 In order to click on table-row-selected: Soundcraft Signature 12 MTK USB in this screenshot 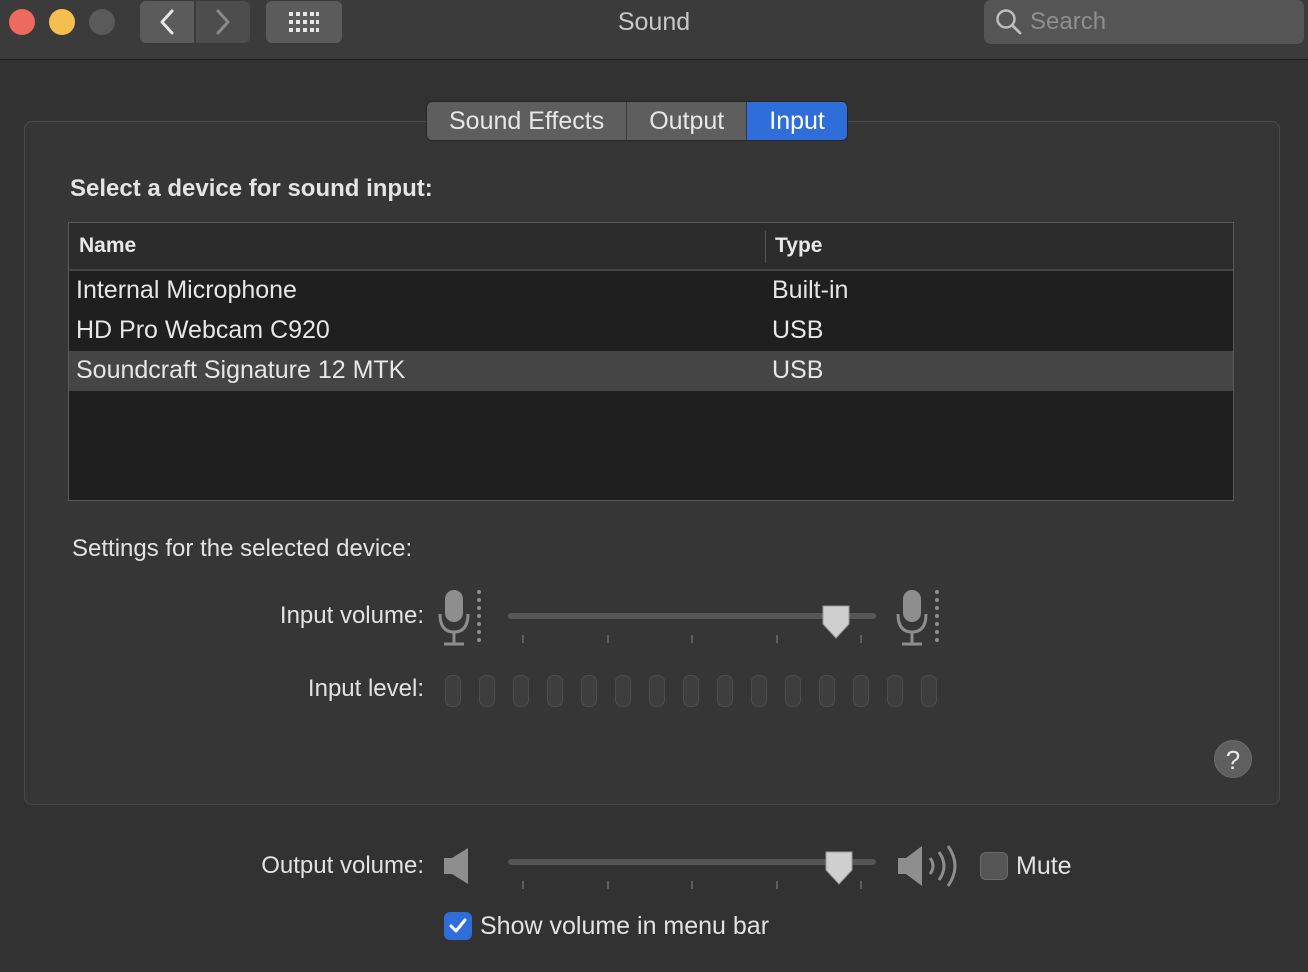, I will do `click(651, 371)`.